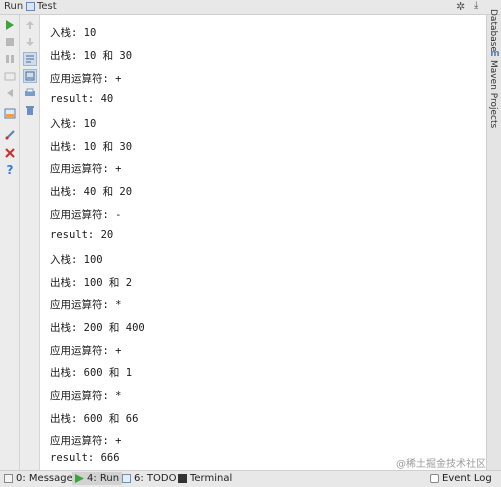  I want to click on run-config-icon, so click(30, 6).